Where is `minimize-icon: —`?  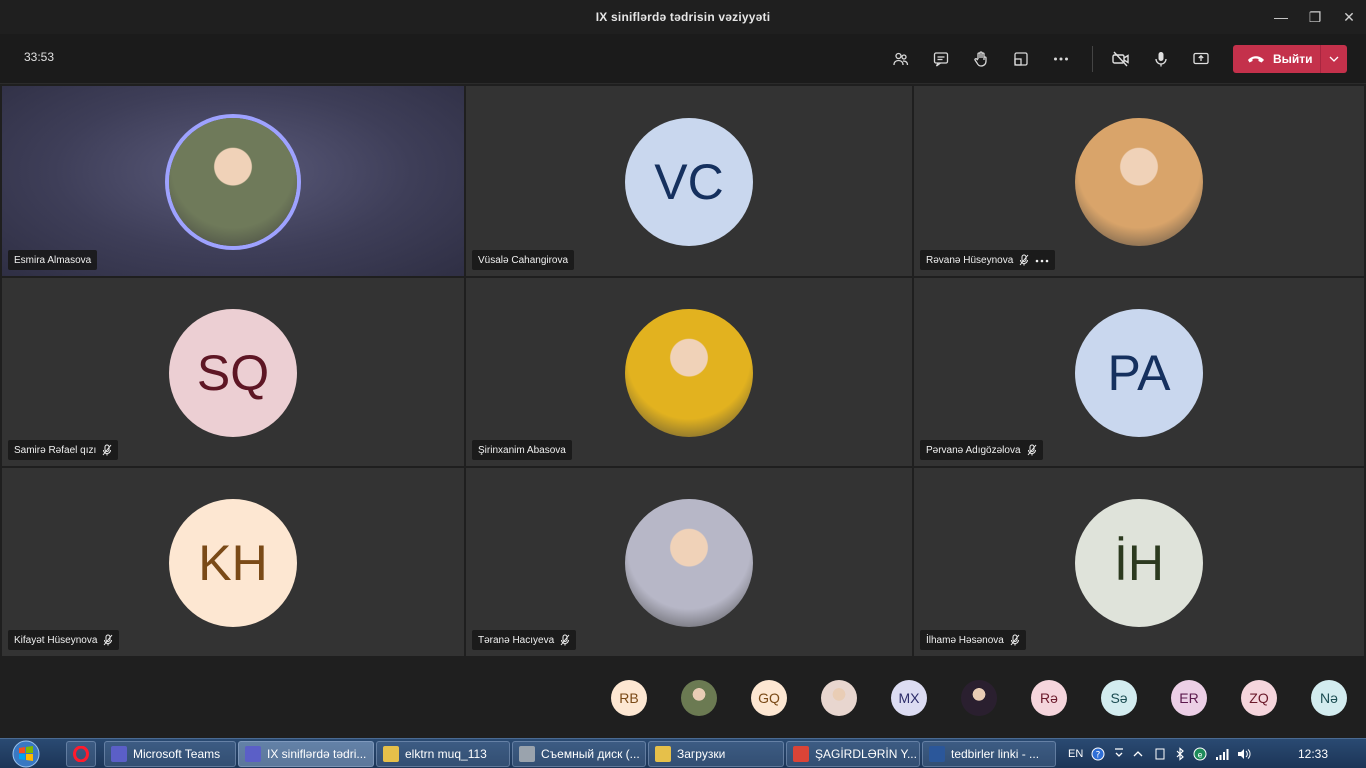
minimize-icon: — is located at coordinates (1281, 17).